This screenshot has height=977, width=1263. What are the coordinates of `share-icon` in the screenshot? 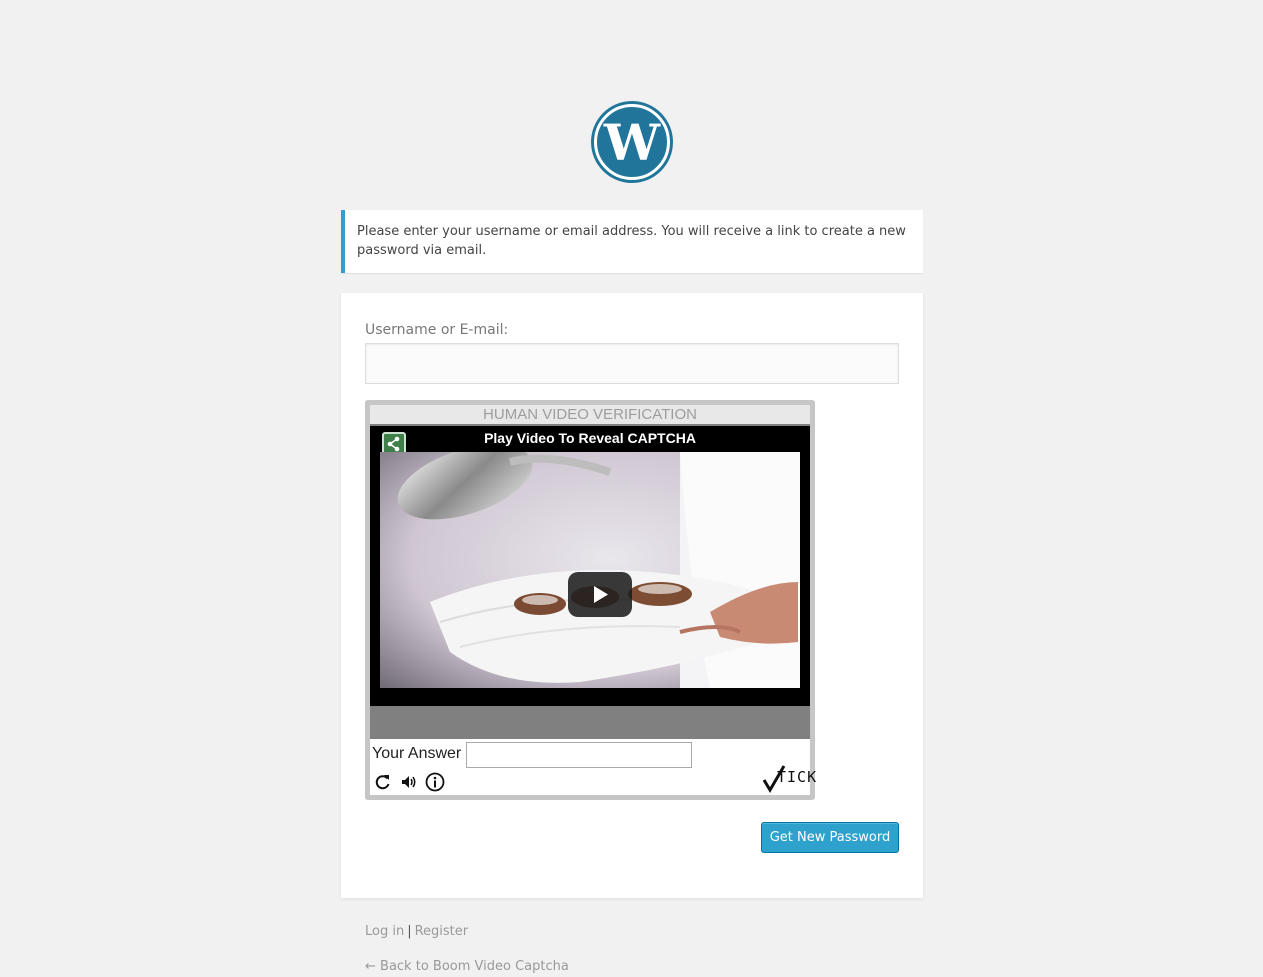 It's located at (393, 444).